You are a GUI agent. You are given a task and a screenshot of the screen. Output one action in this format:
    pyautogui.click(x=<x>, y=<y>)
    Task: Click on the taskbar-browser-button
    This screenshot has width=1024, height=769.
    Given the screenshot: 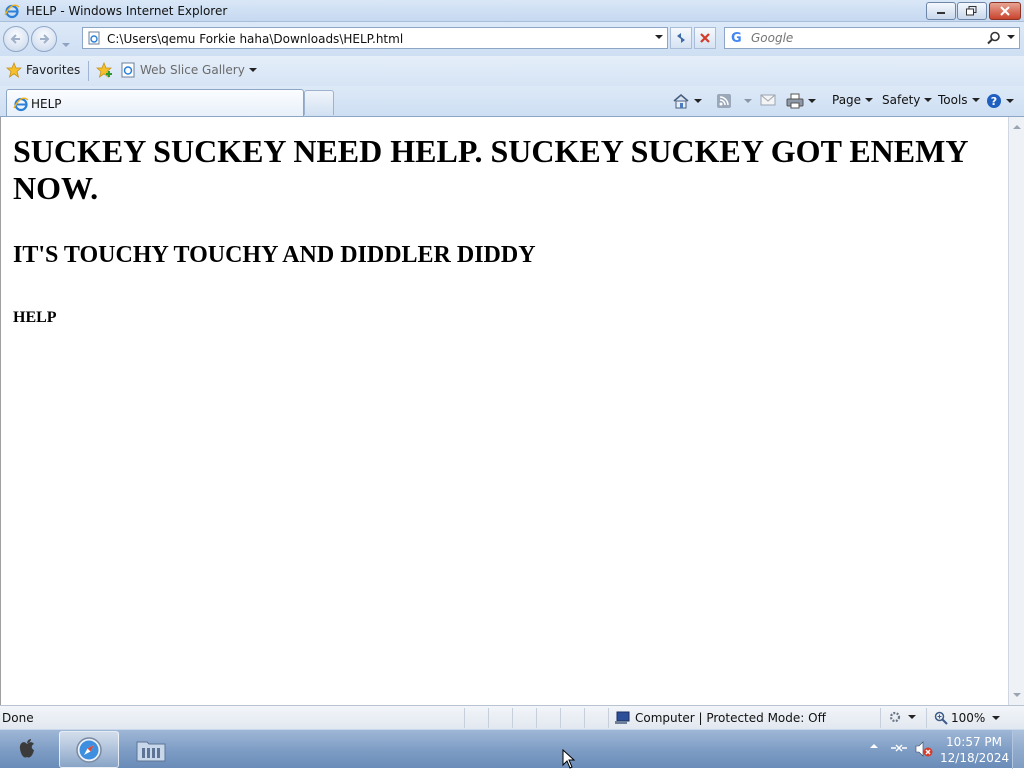 What is the action you would take?
    pyautogui.click(x=89, y=749)
    